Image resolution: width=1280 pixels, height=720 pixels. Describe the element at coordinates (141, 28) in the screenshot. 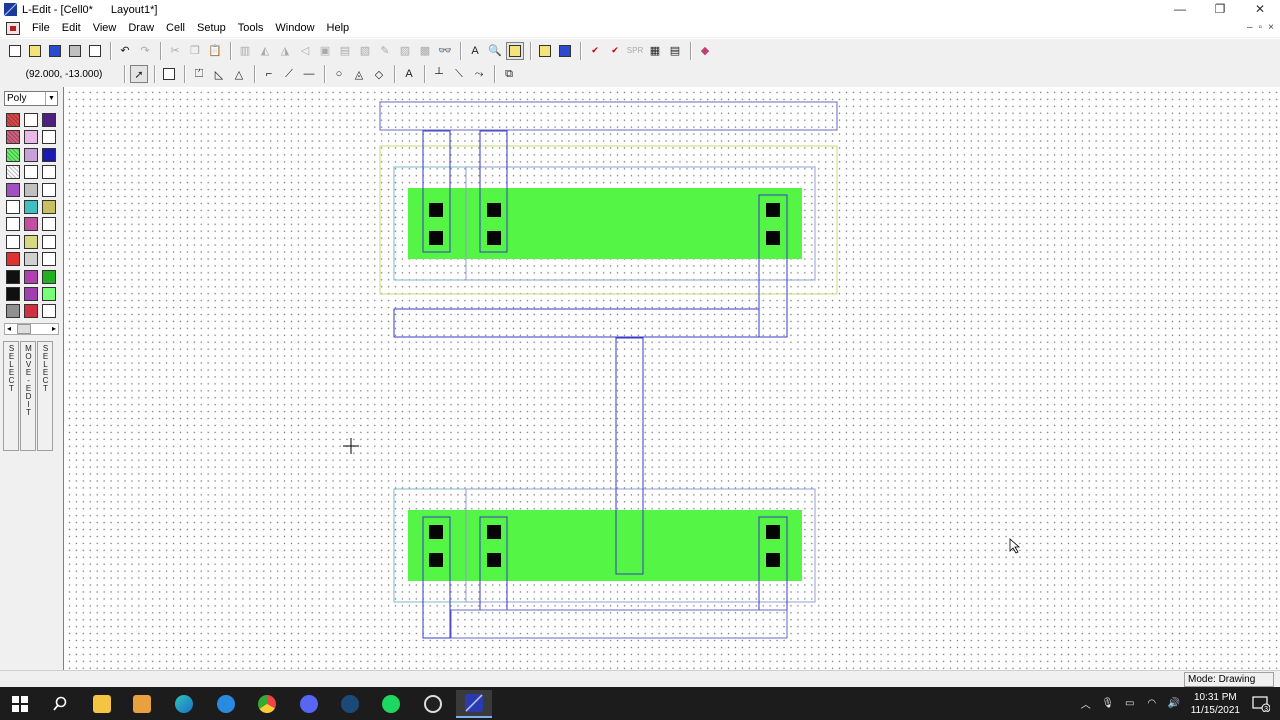

I see `menu-draw: Draw` at that location.